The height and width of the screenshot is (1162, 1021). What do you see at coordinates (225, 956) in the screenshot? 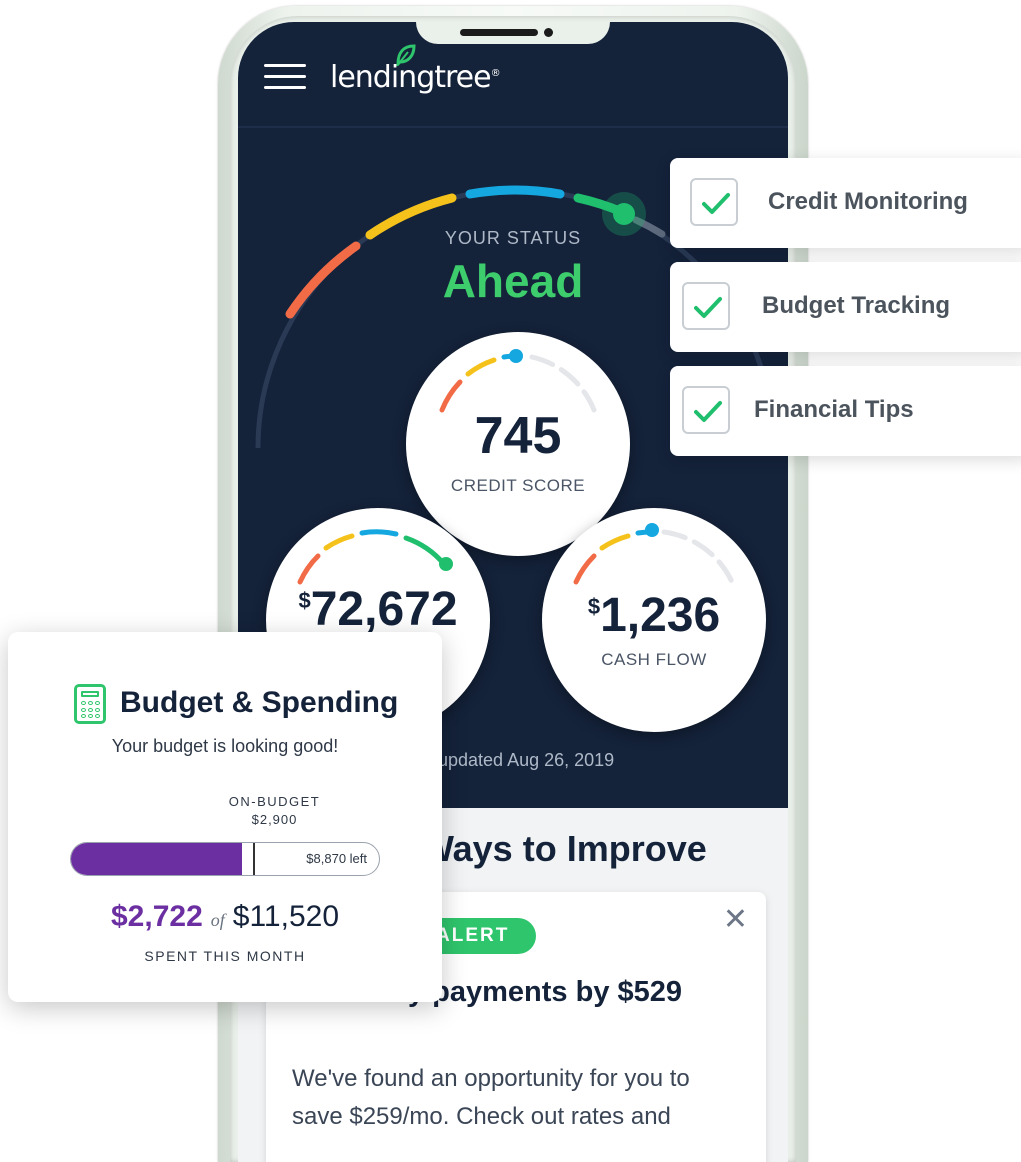
I see `spent-caption: SPENT THIS MONTH` at bounding box center [225, 956].